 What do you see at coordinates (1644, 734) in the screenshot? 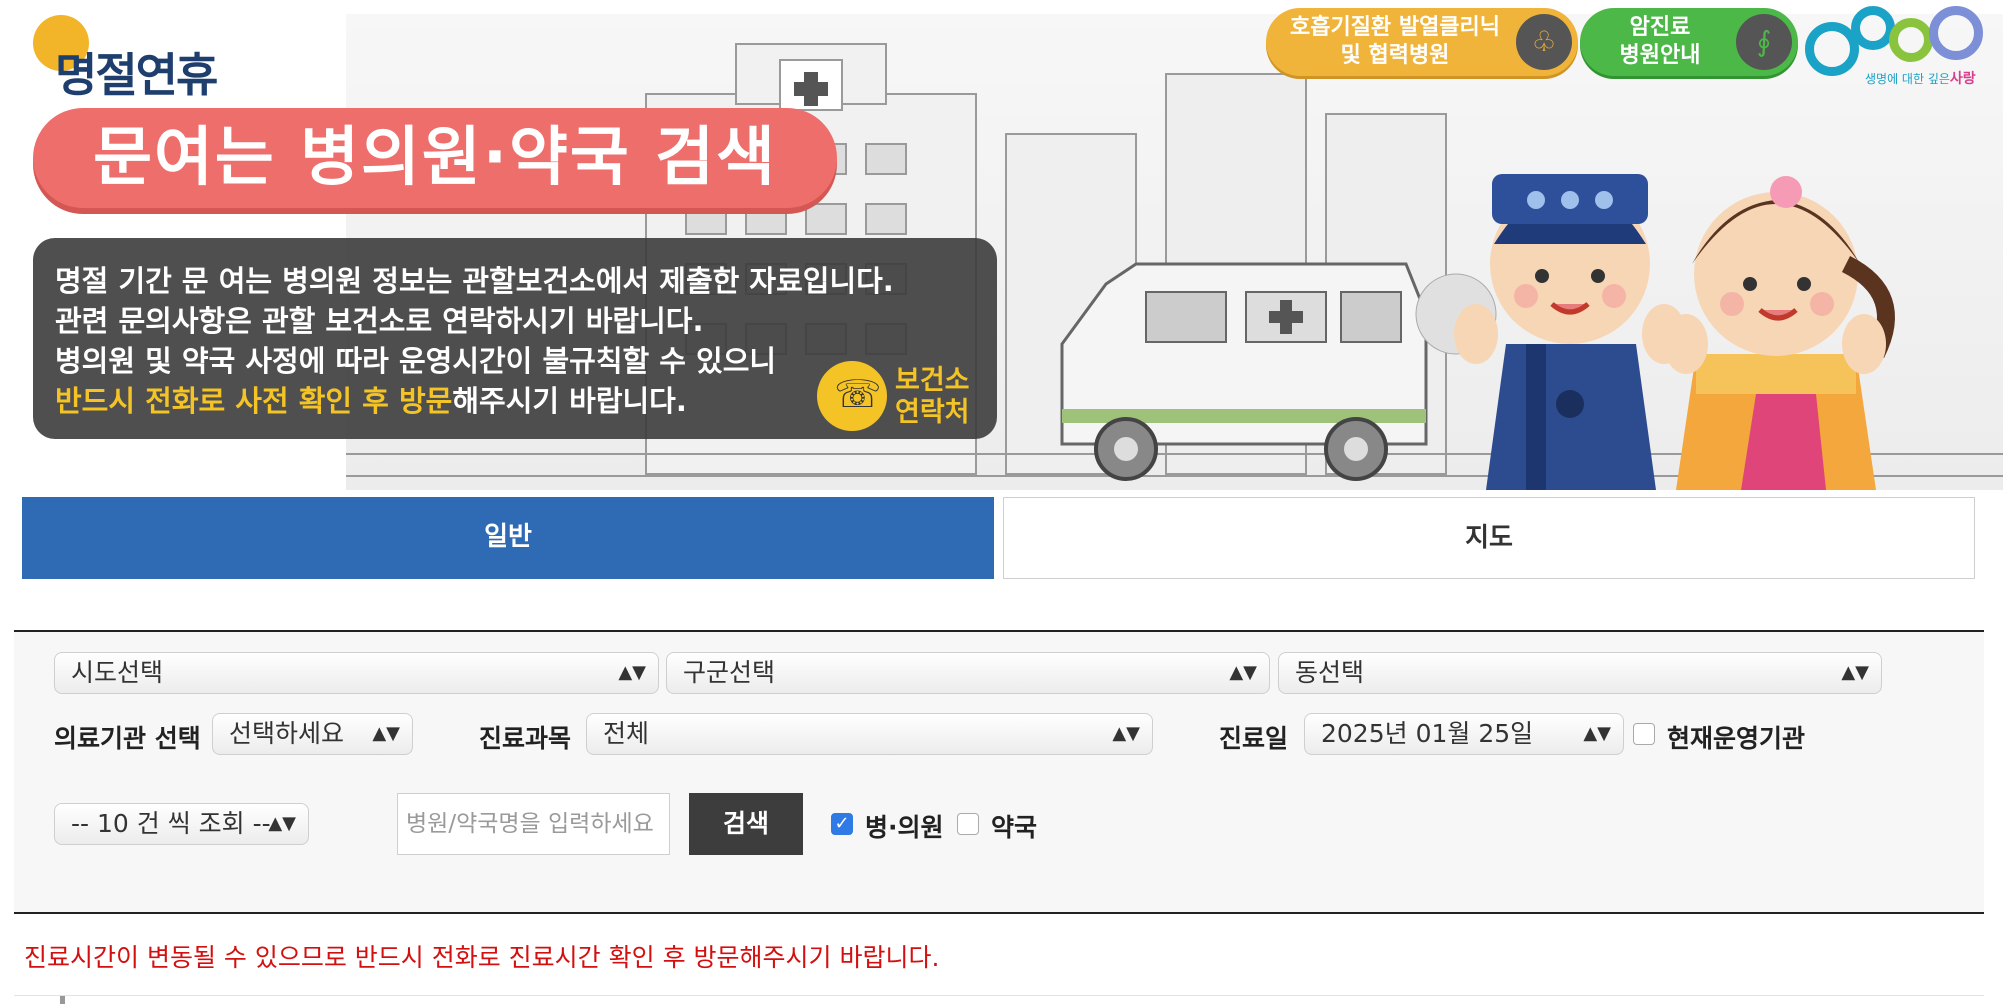
I see `open-now-checkbox` at bounding box center [1644, 734].